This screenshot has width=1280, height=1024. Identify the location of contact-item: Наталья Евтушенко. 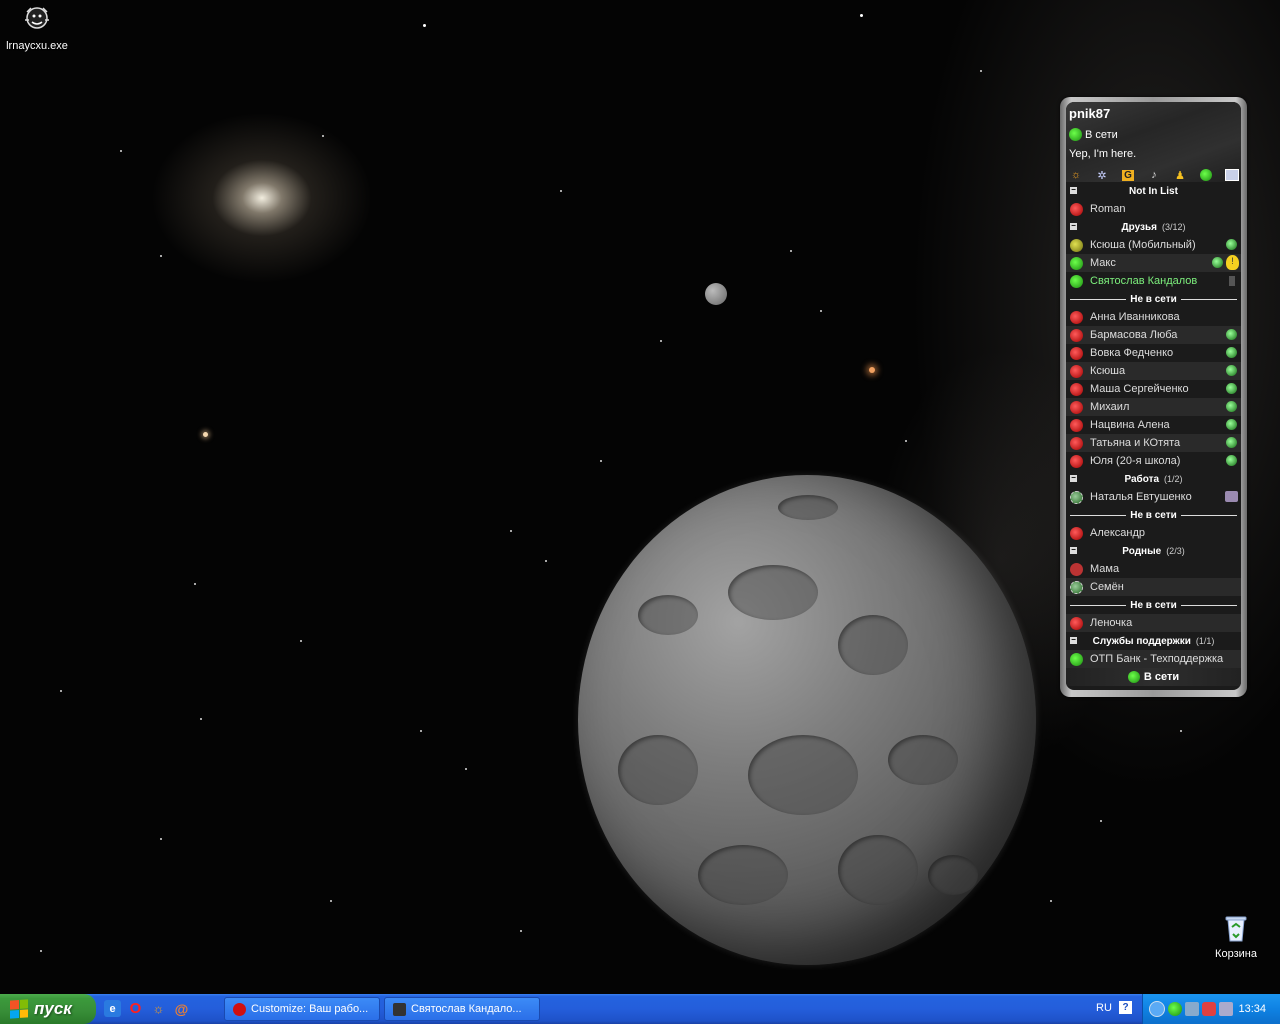
(1153, 497).